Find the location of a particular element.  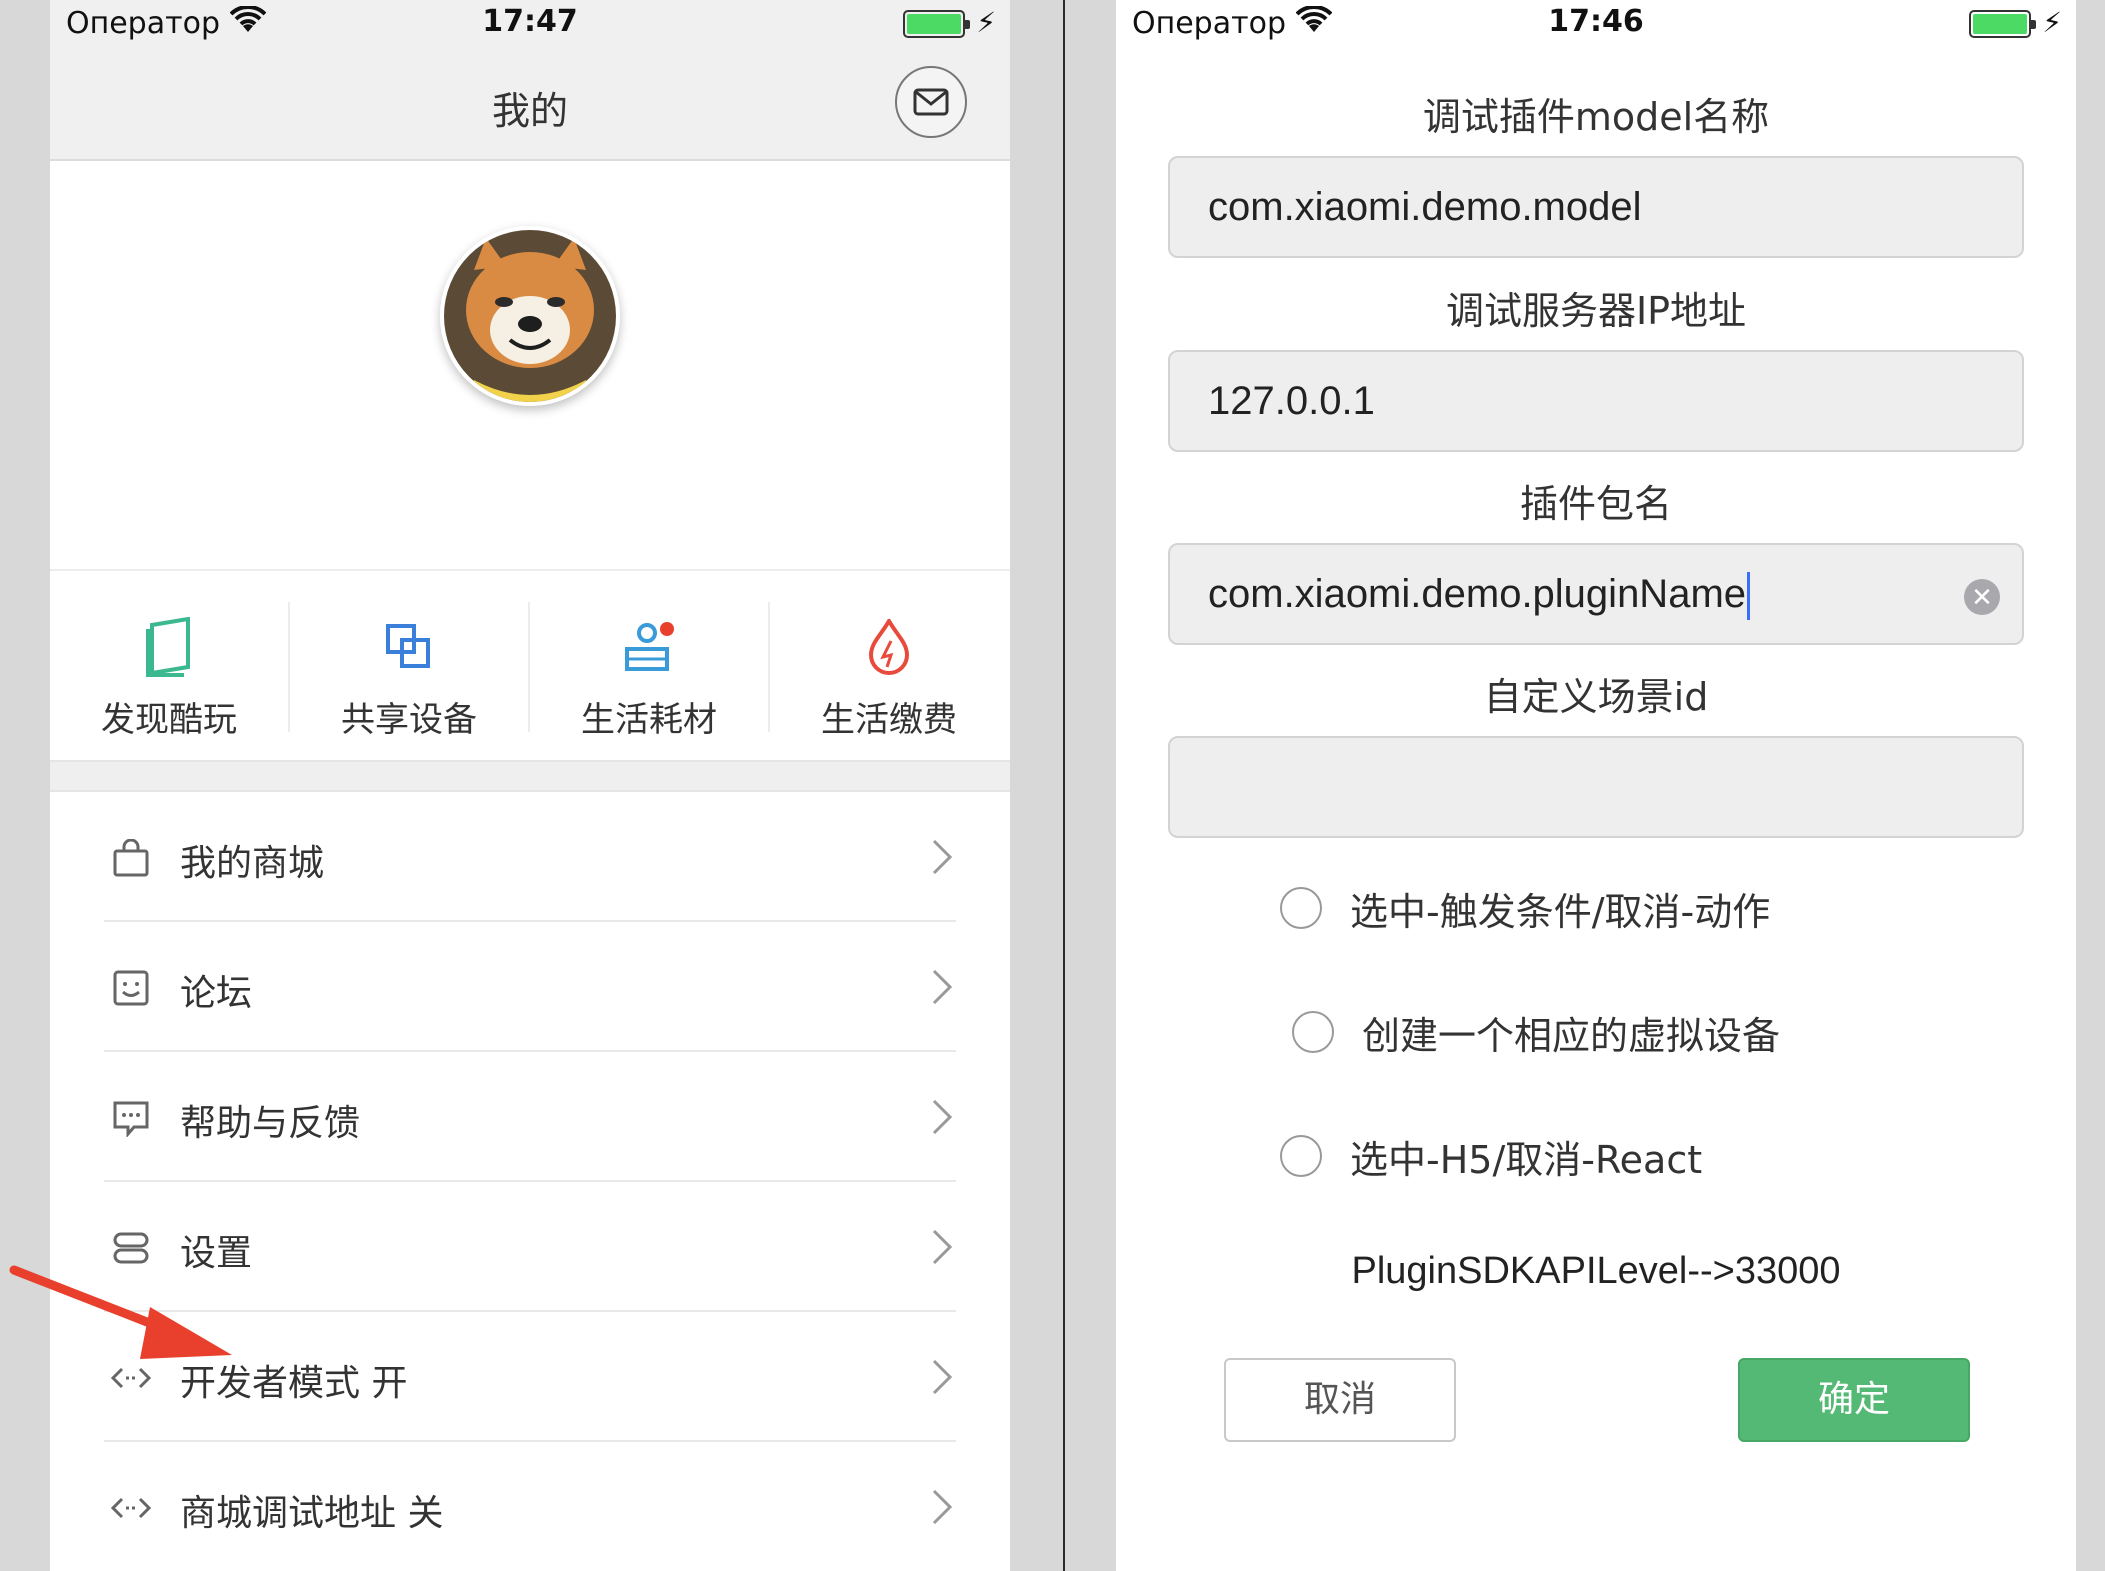

flame-icon is located at coordinates (889, 647).